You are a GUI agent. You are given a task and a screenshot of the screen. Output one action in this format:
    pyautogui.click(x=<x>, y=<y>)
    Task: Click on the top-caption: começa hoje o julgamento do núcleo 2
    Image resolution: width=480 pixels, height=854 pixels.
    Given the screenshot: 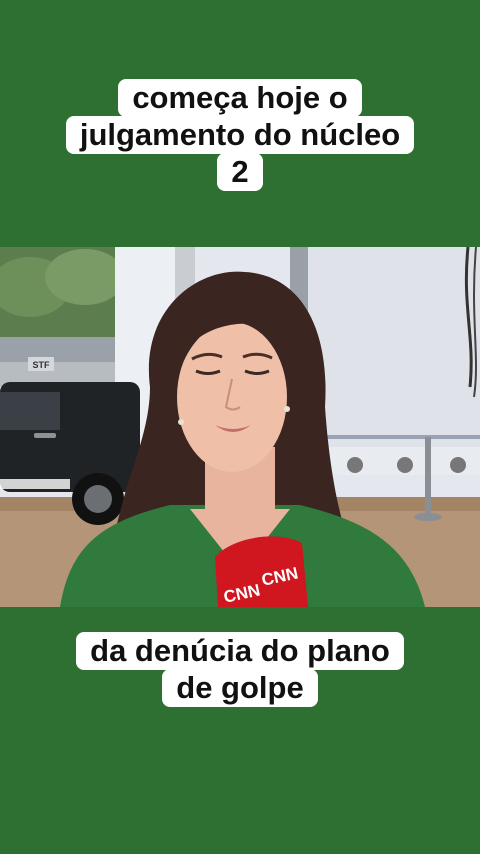 What is the action you would take?
    pyautogui.click(x=240, y=135)
    